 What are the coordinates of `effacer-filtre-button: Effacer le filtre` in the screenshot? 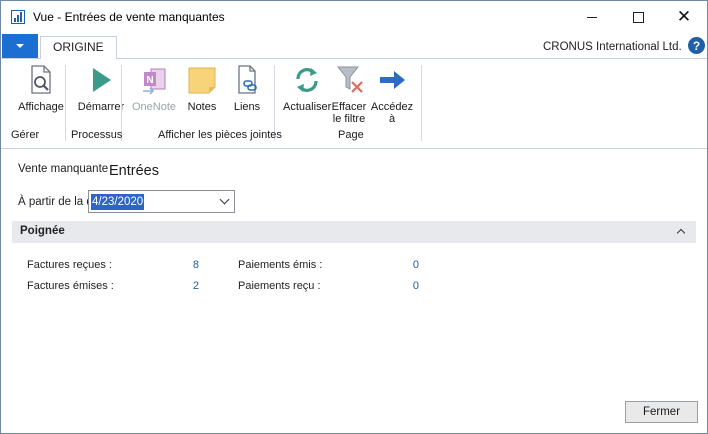 It's located at (349, 94).